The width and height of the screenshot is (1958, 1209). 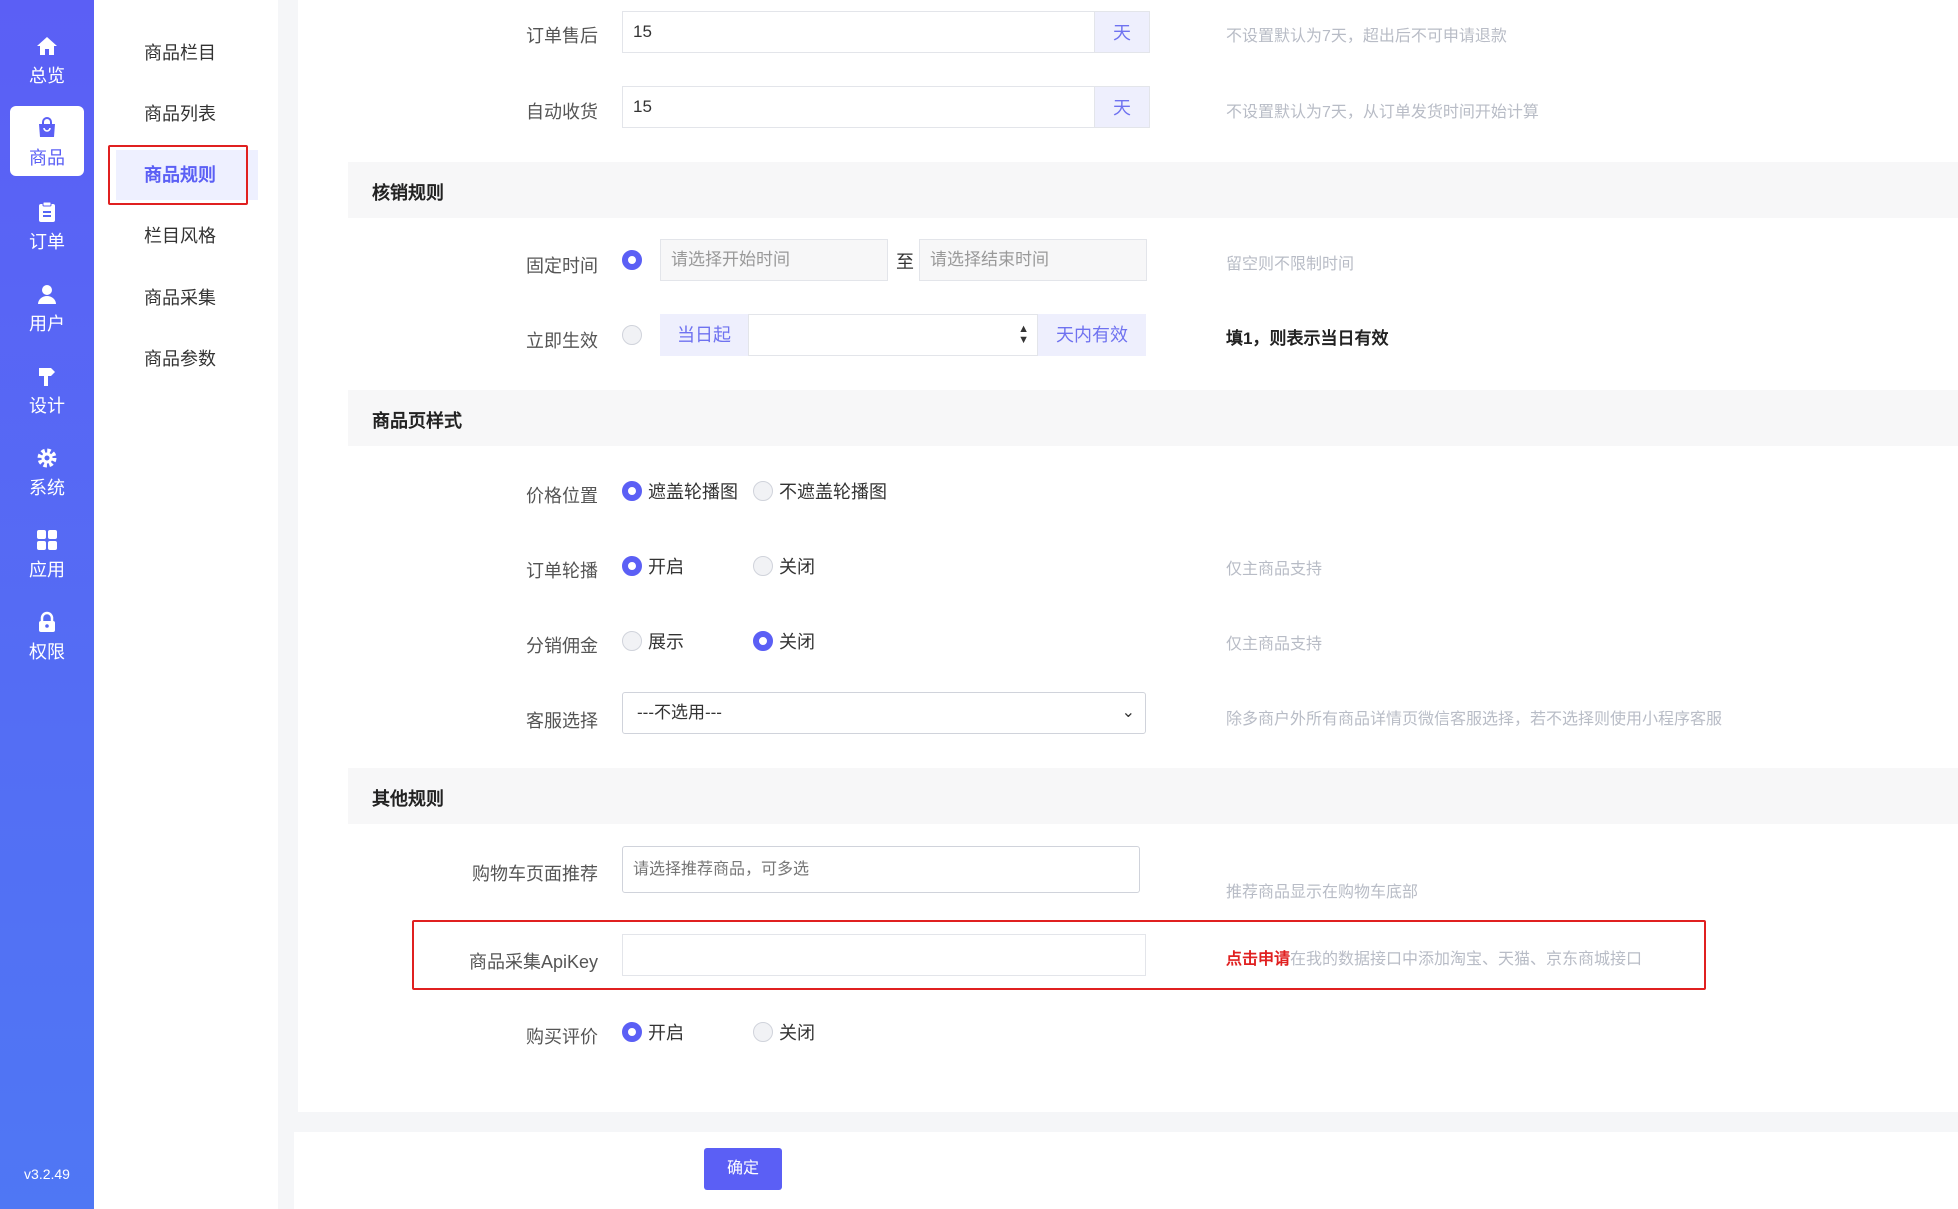 I want to click on after-sale-input-group: 15 天, so click(x=886, y=32).